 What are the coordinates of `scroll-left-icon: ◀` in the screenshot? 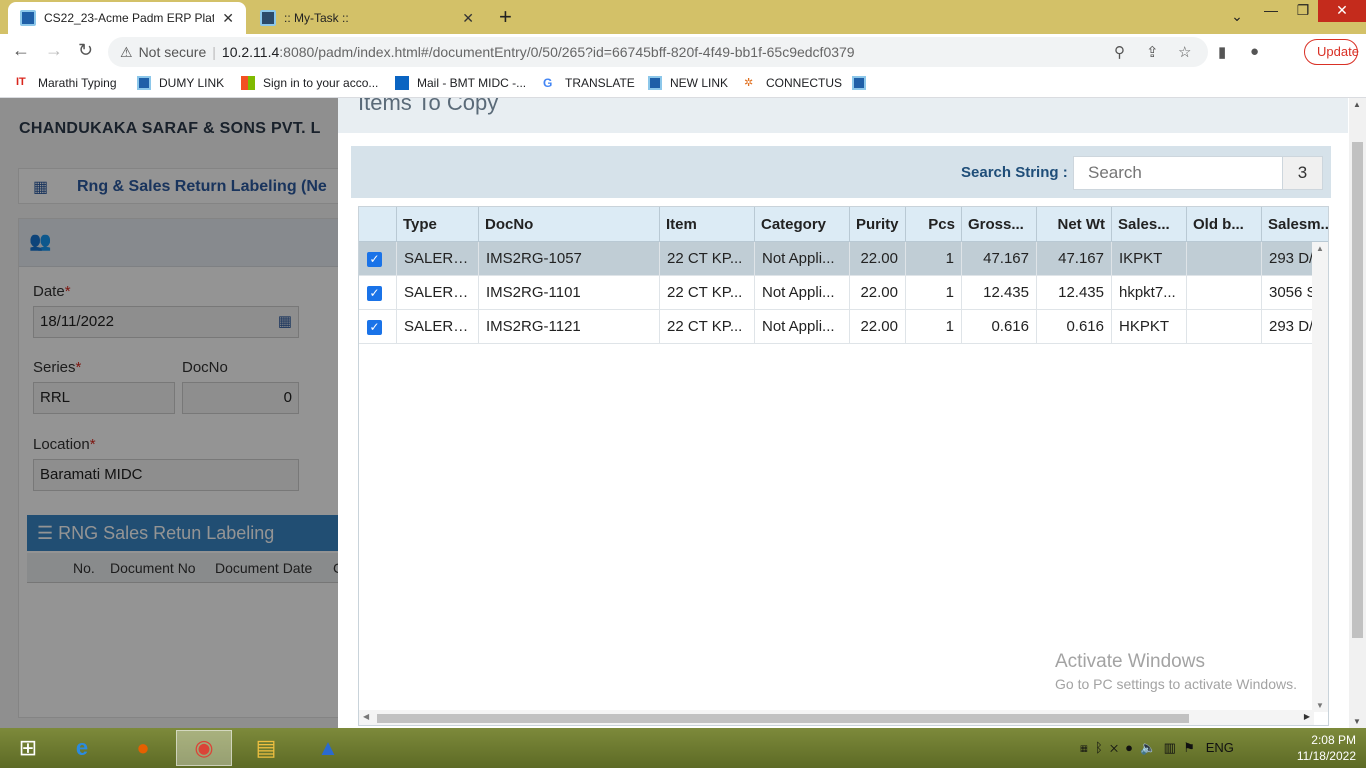 It's located at (366, 716).